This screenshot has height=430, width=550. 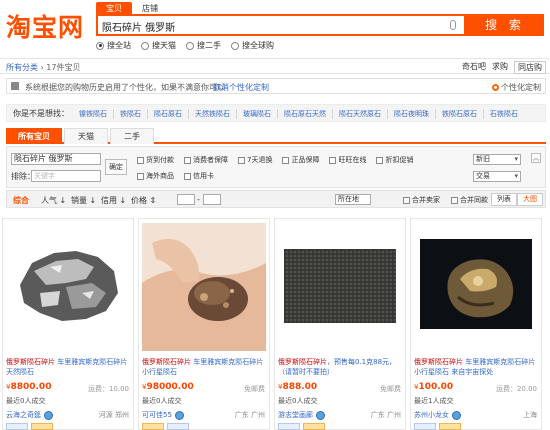 I want to click on related-item: 天然铁陨石, so click(x=212, y=114).